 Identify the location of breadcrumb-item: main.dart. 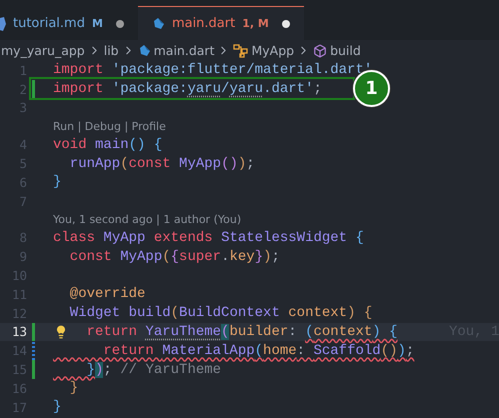
(184, 50).